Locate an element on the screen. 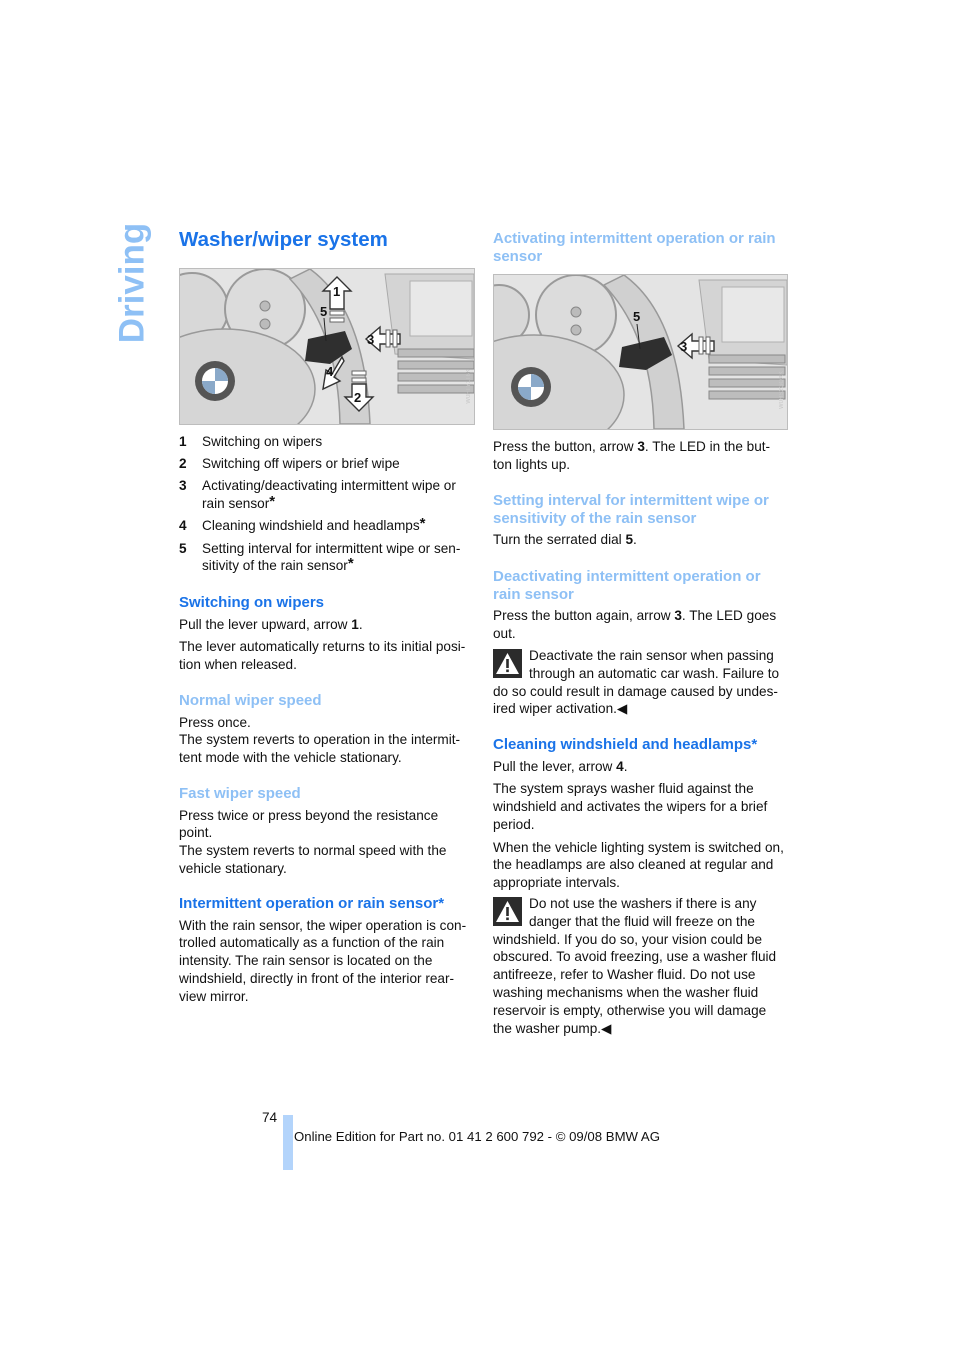  callout-2: 2 is located at coordinates (357, 397).